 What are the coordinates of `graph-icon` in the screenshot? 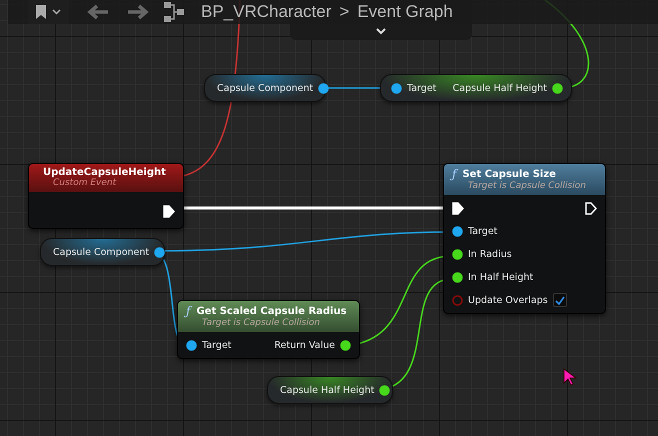 It's located at (175, 12).